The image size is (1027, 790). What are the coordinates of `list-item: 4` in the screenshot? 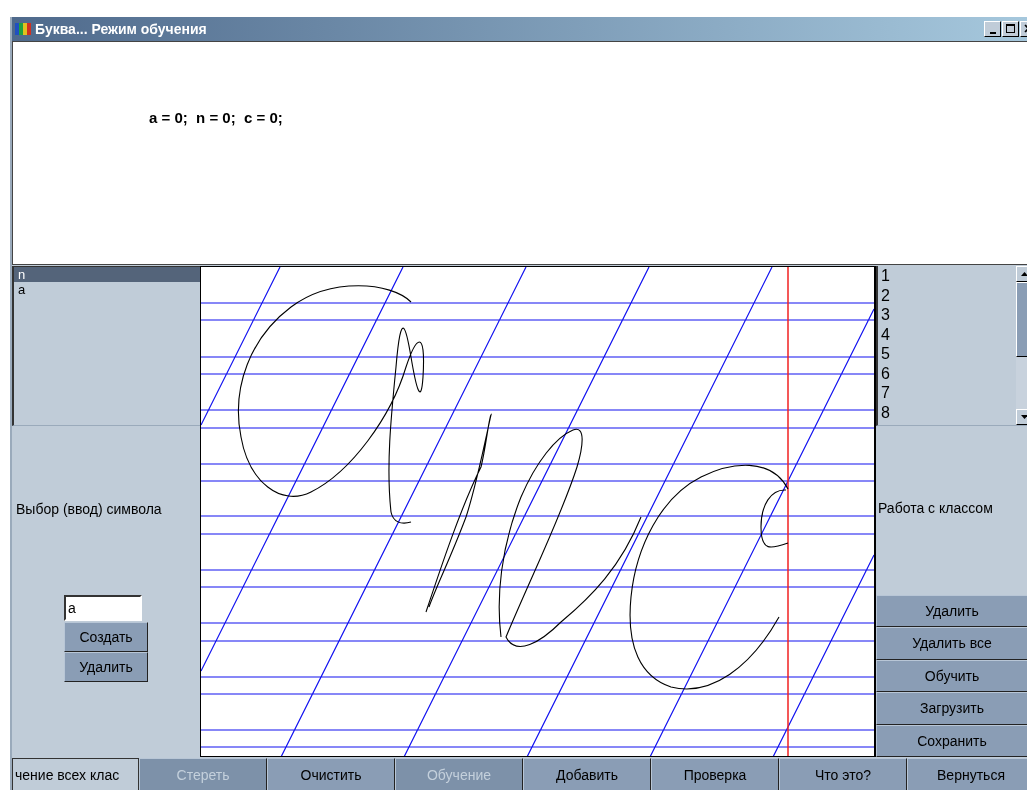 It's located at (947, 334).